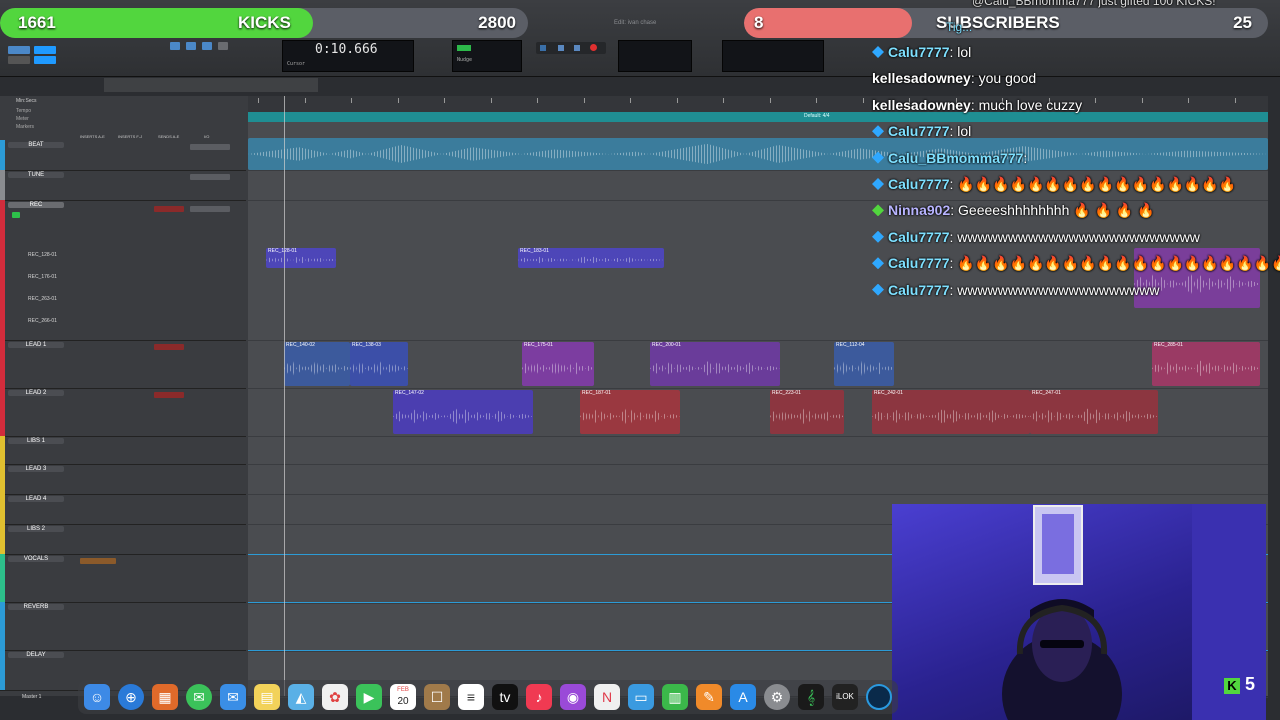 The width and height of the screenshot is (1280, 720). Describe the element at coordinates (19, 60) in the screenshot. I see `slip-mode-button` at that location.